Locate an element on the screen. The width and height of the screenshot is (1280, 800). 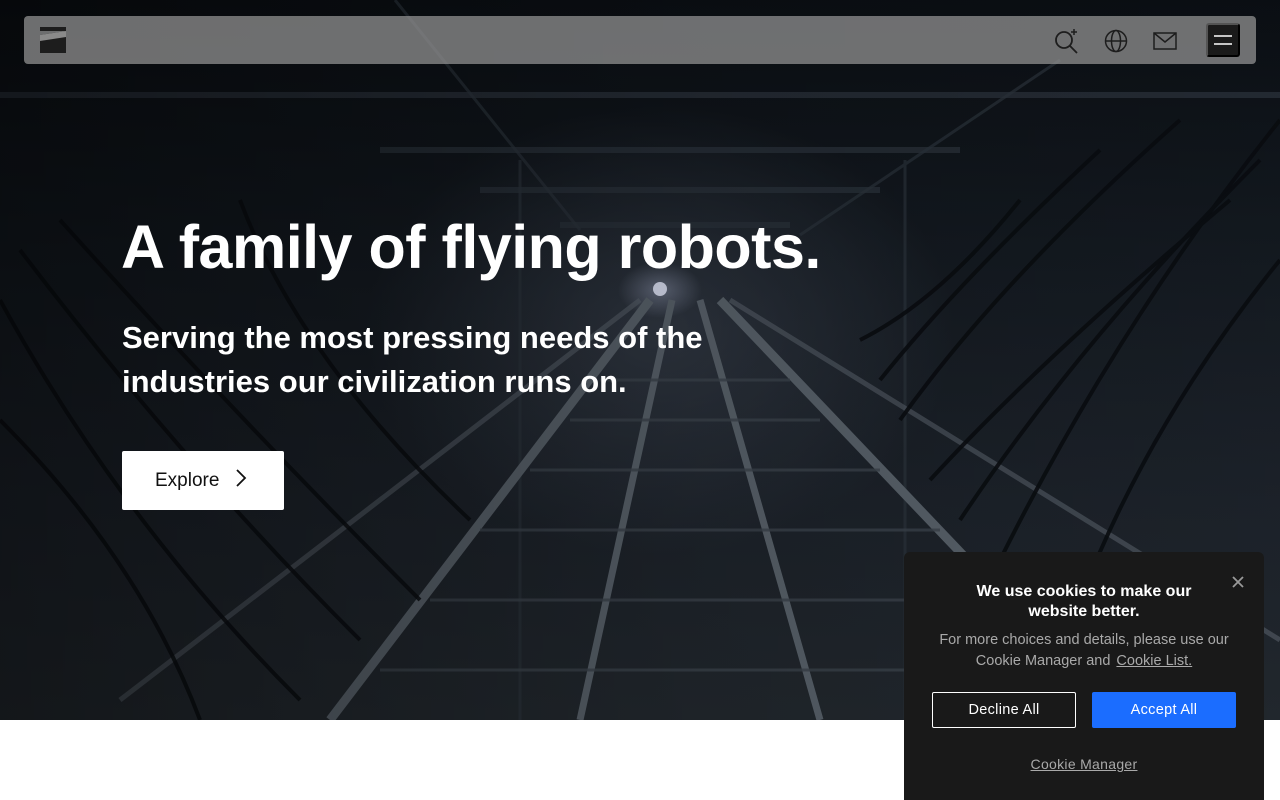
cookie-manager-link: Cookie Manager is located at coordinates (1084, 764).